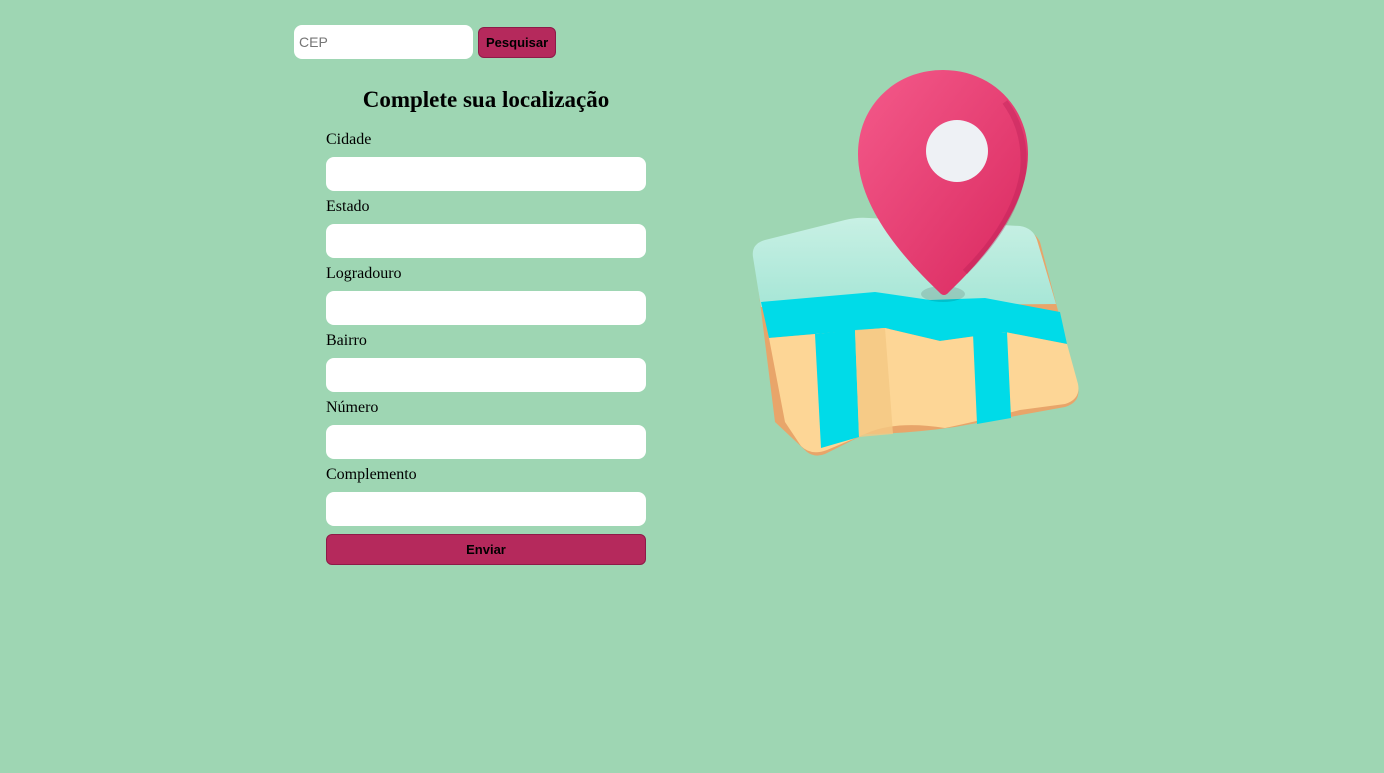 This screenshot has width=1384, height=773. What do you see at coordinates (383, 42) in the screenshot?
I see `cep-input` at bounding box center [383, 42].